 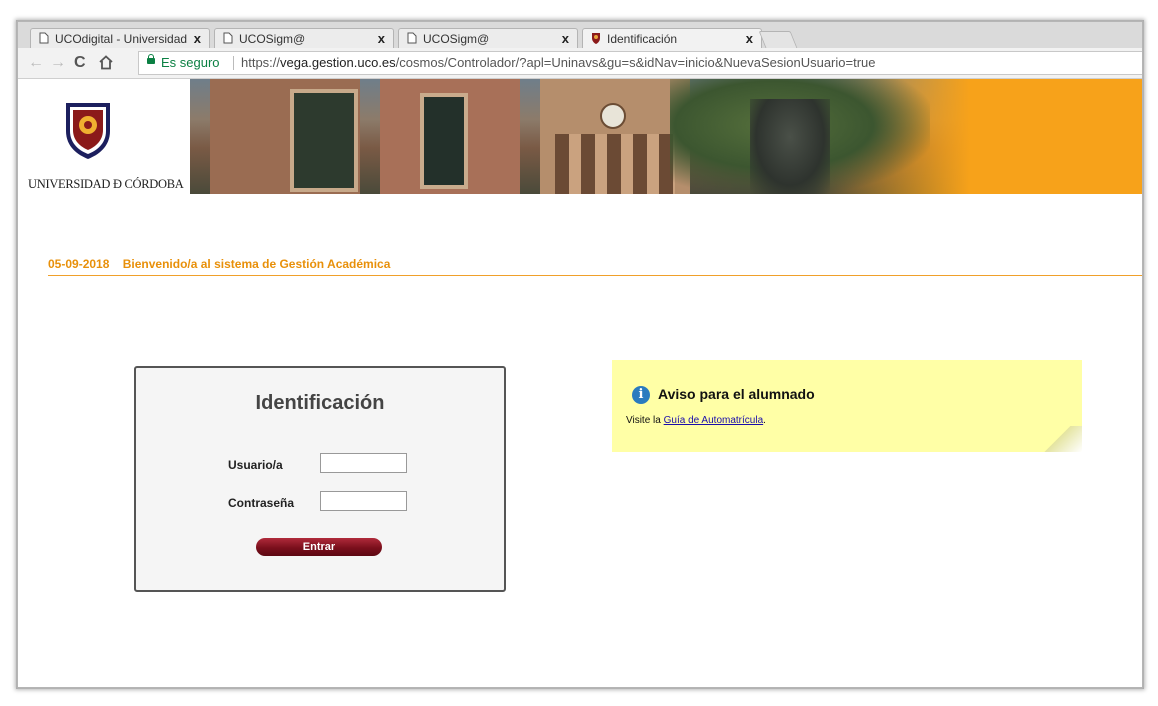 What do you see at coordinates (255, 465) in the screenshot?
I see `username-label: Usuario/a` at bounding box center [255, 465].